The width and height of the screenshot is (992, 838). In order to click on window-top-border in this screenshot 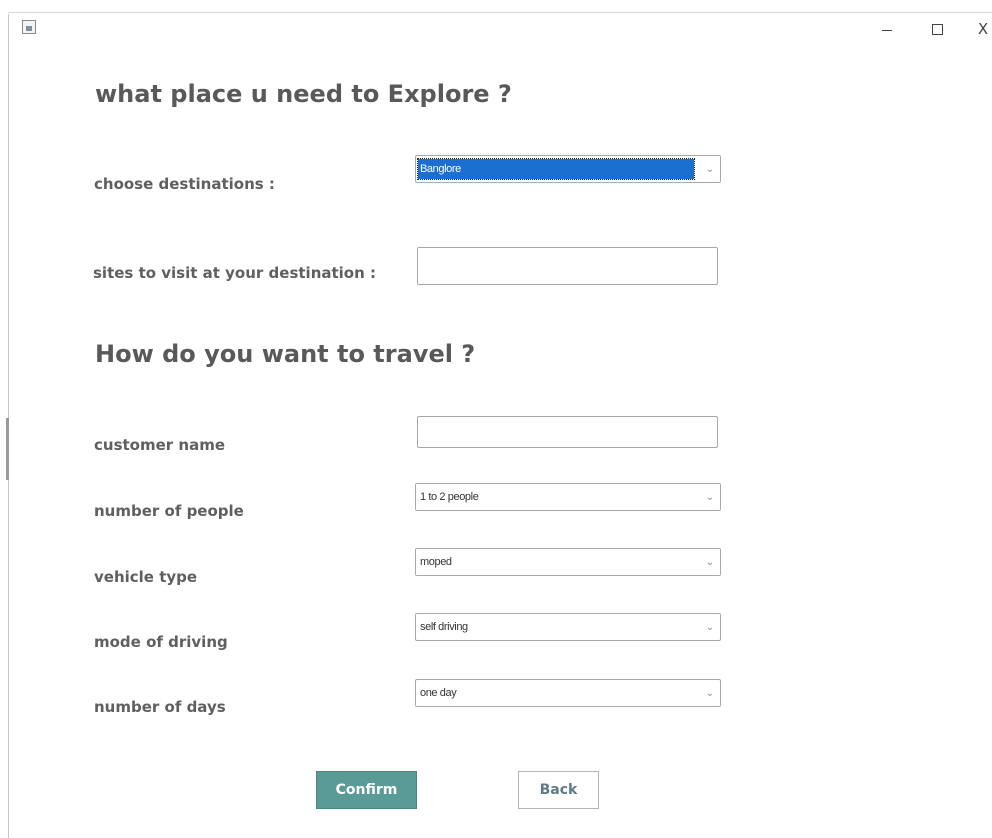, I will do `click(500, 12)`.